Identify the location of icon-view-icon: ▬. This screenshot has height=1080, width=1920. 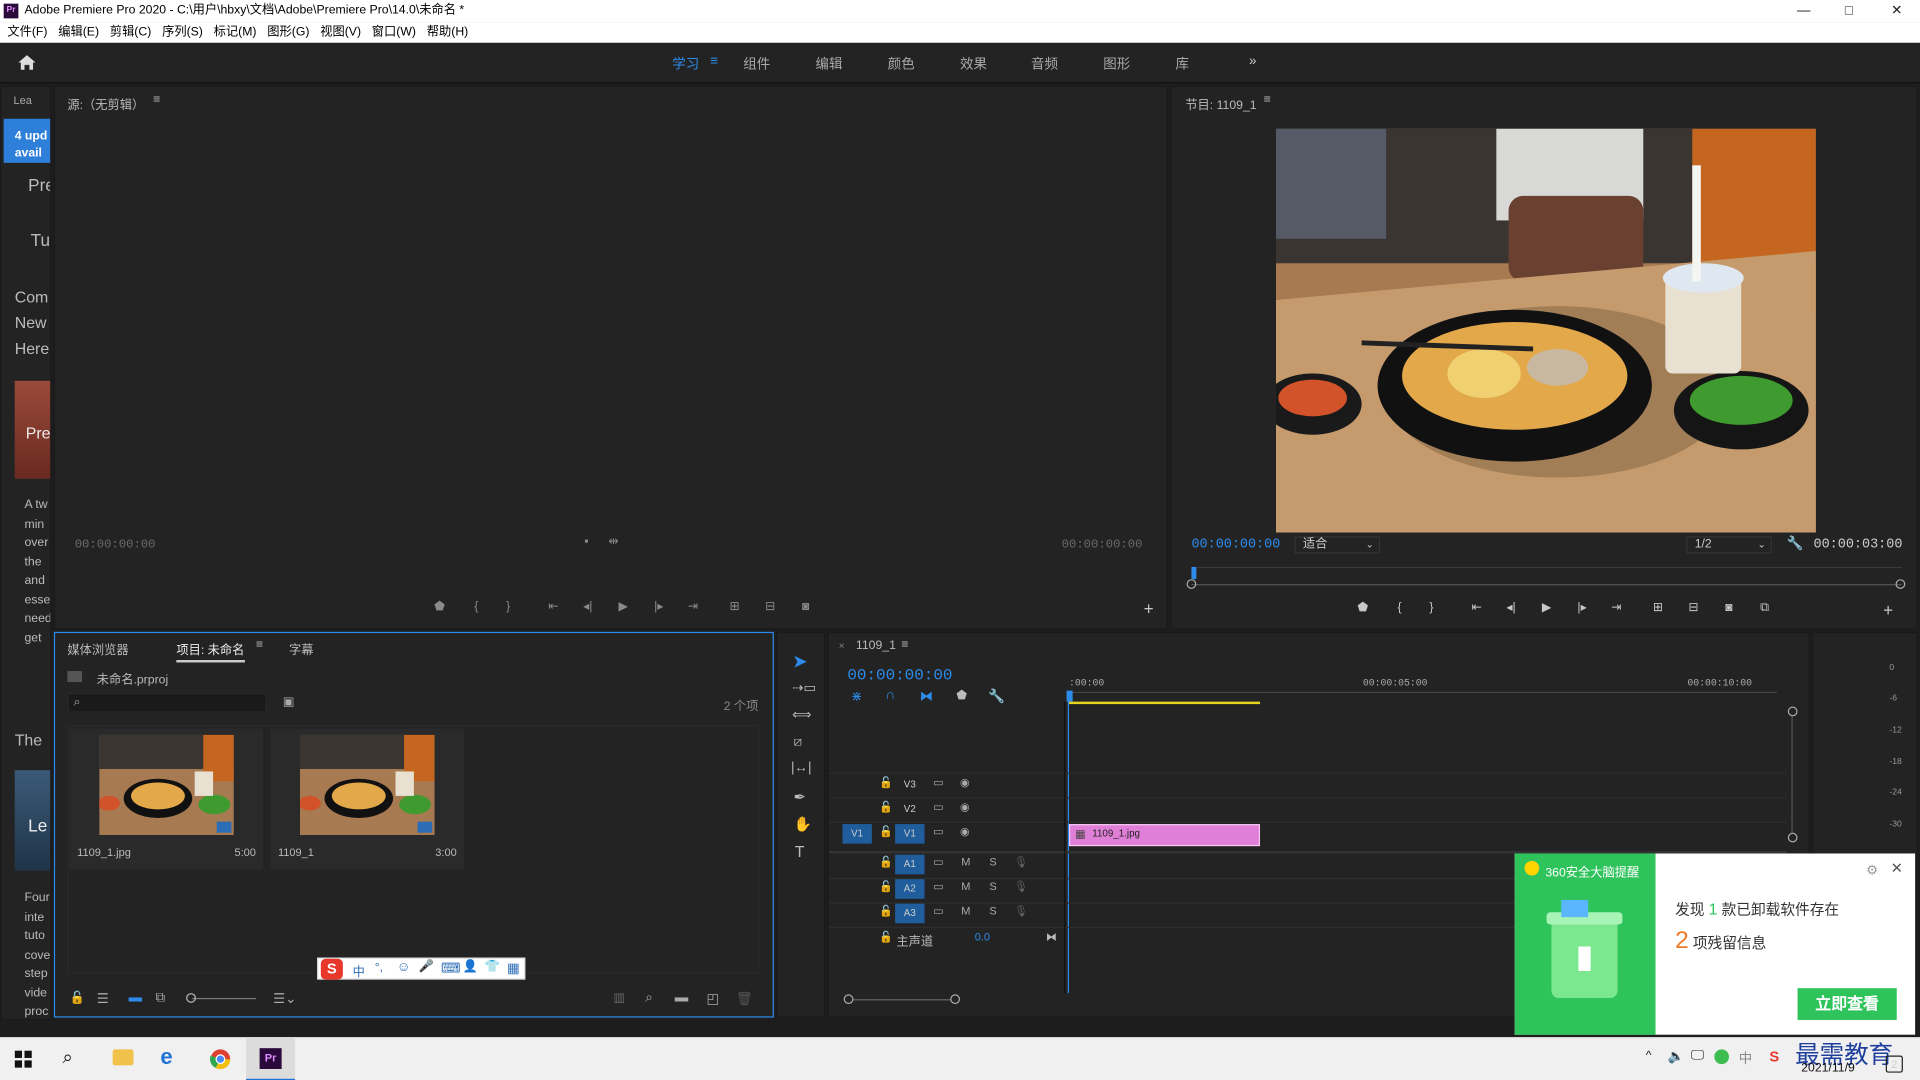
(135, 998).